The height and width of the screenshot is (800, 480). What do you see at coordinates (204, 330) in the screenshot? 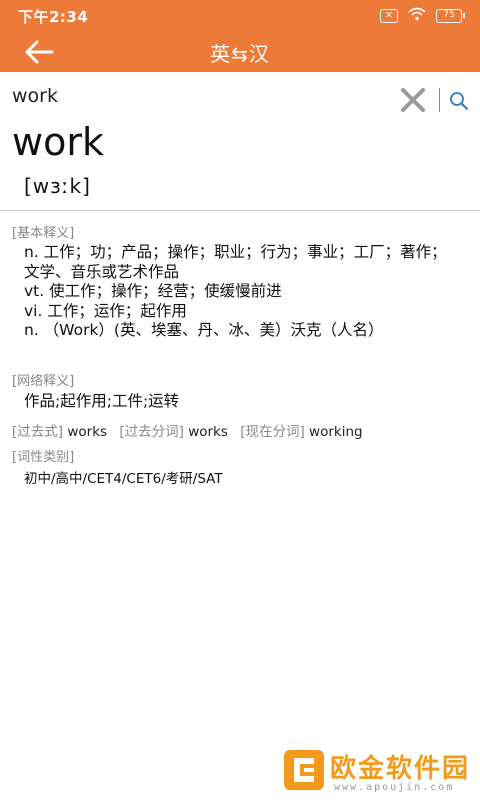
I see `definition-line: n. （Work）(英、埃塞、丹、冰、美）沃克（人名）` at bounding box center [204, 330].